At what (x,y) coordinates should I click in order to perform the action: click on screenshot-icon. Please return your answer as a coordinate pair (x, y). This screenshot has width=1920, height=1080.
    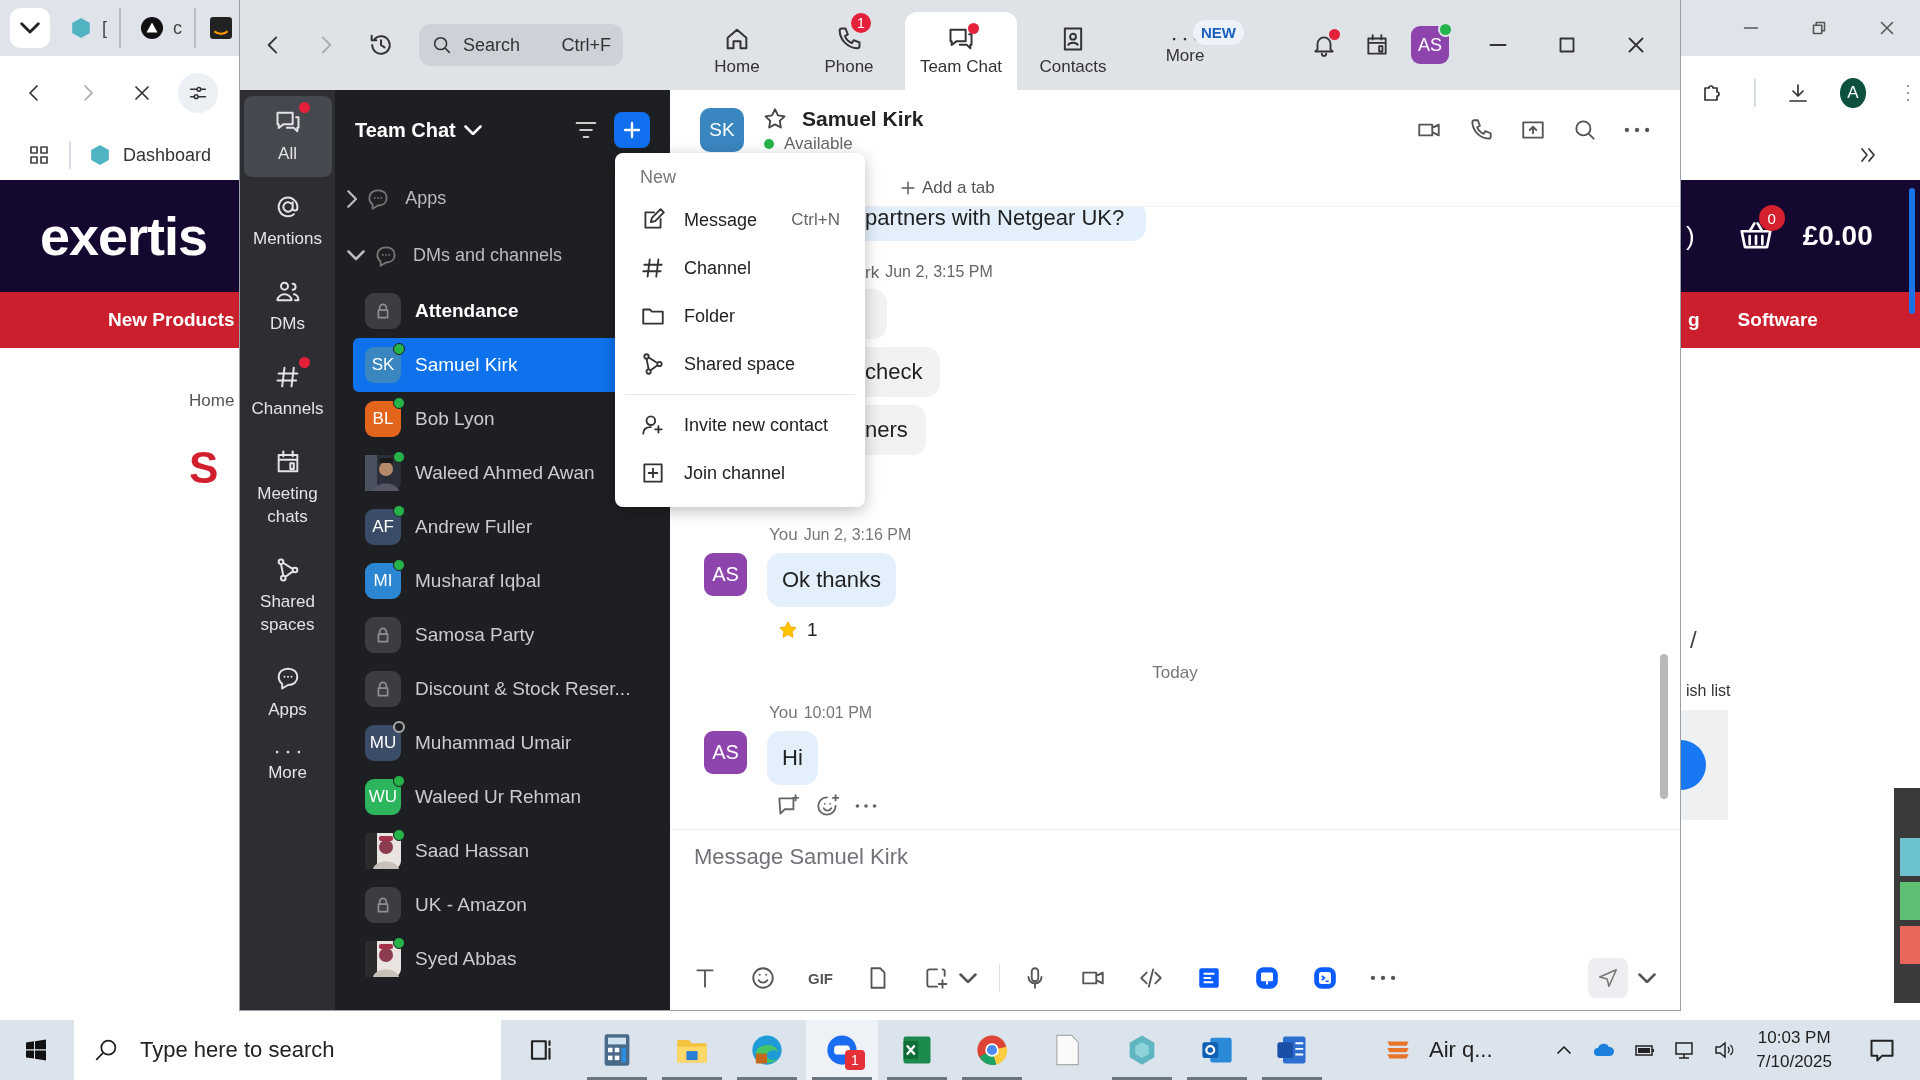
    Looking at the image, I should click on (936, 978).